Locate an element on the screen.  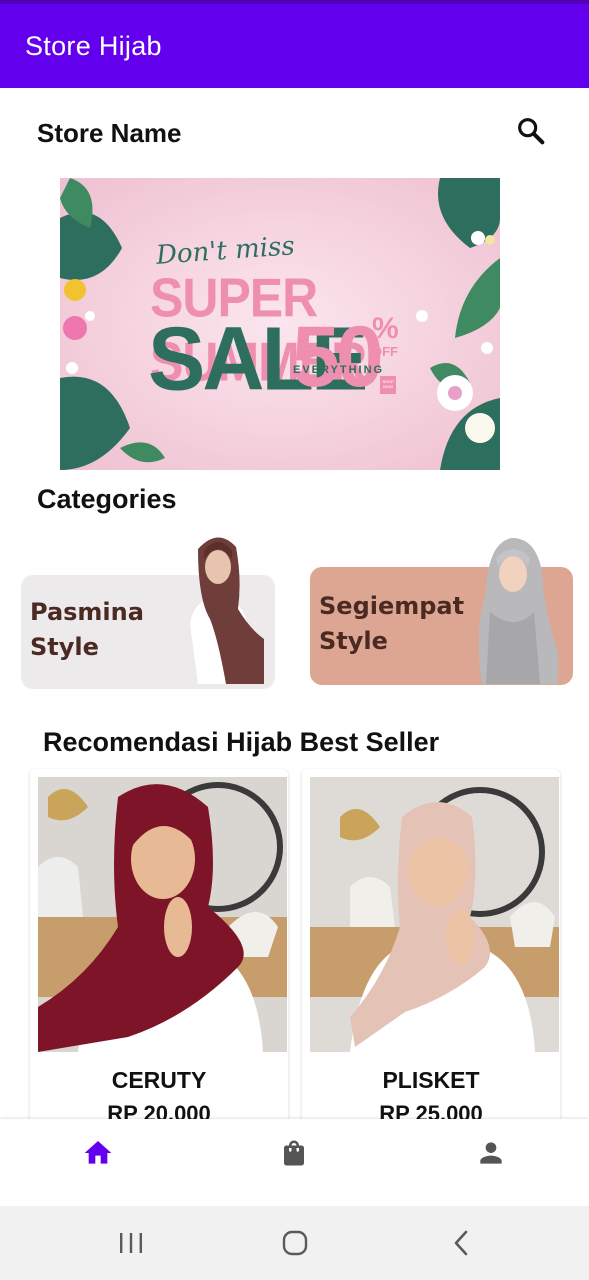
product-name: CERUTY is located at coordinates (159, 1080).